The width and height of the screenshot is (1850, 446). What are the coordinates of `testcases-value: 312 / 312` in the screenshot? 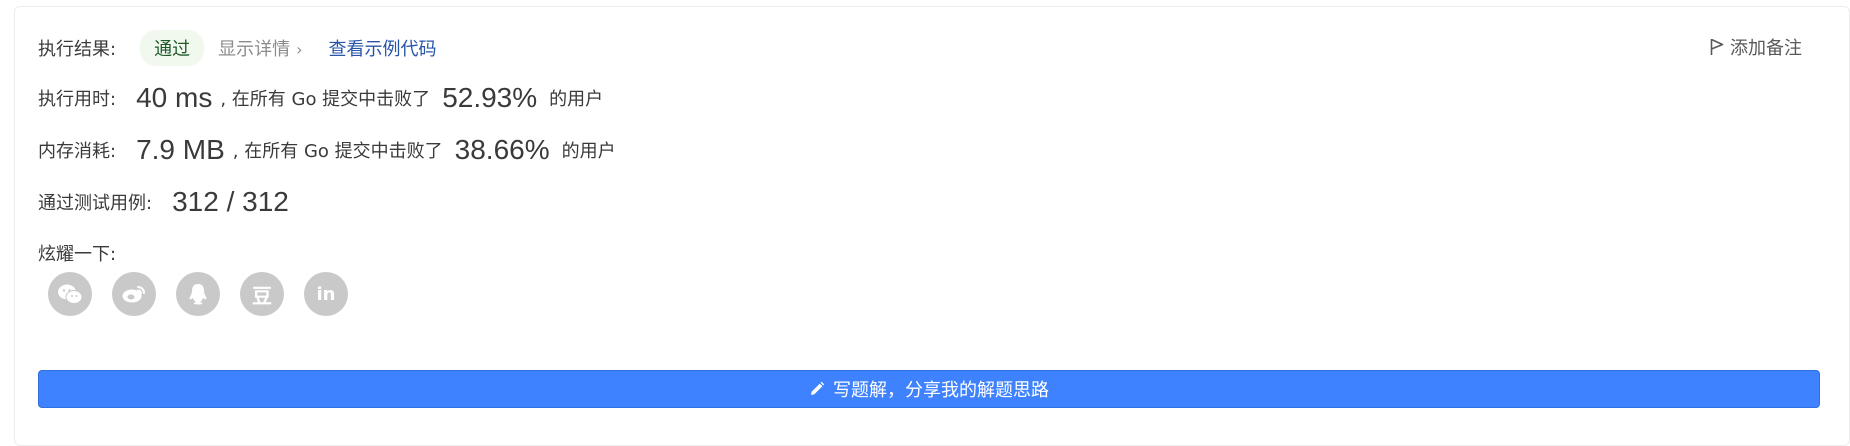 It's located at (230, 201).